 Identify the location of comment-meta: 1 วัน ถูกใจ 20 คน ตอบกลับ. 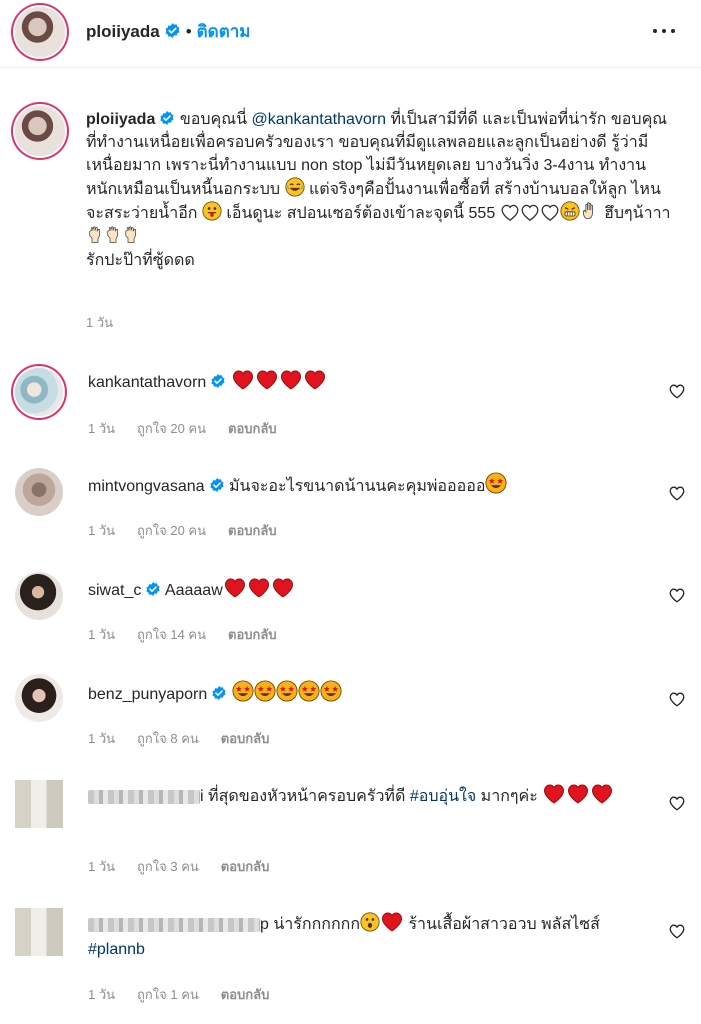
(193, 428).